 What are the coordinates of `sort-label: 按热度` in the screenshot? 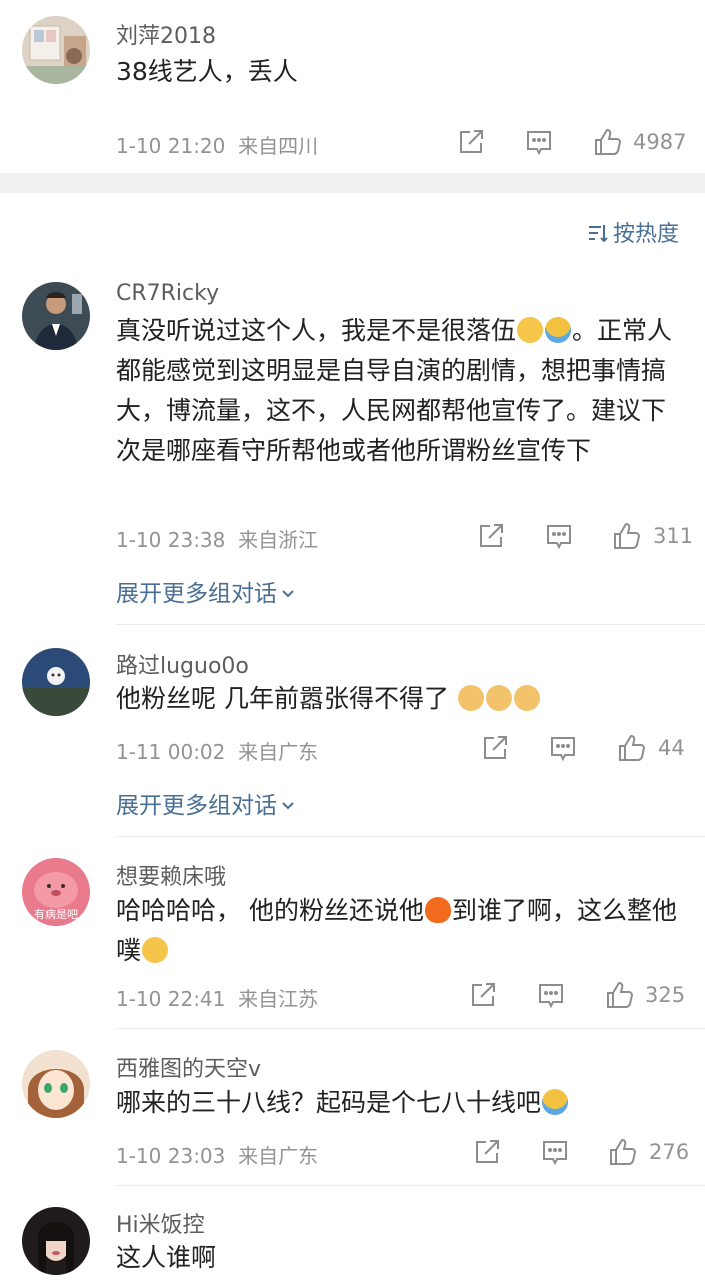 It's located at (645, 234).